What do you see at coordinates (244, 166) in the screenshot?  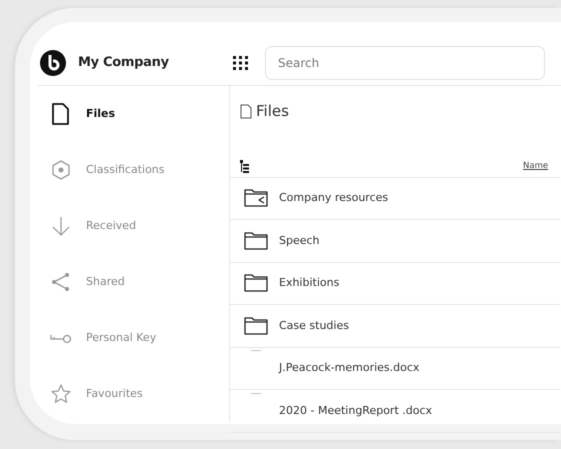 I see `tree-view-icon` at bounding box center [244, 166].